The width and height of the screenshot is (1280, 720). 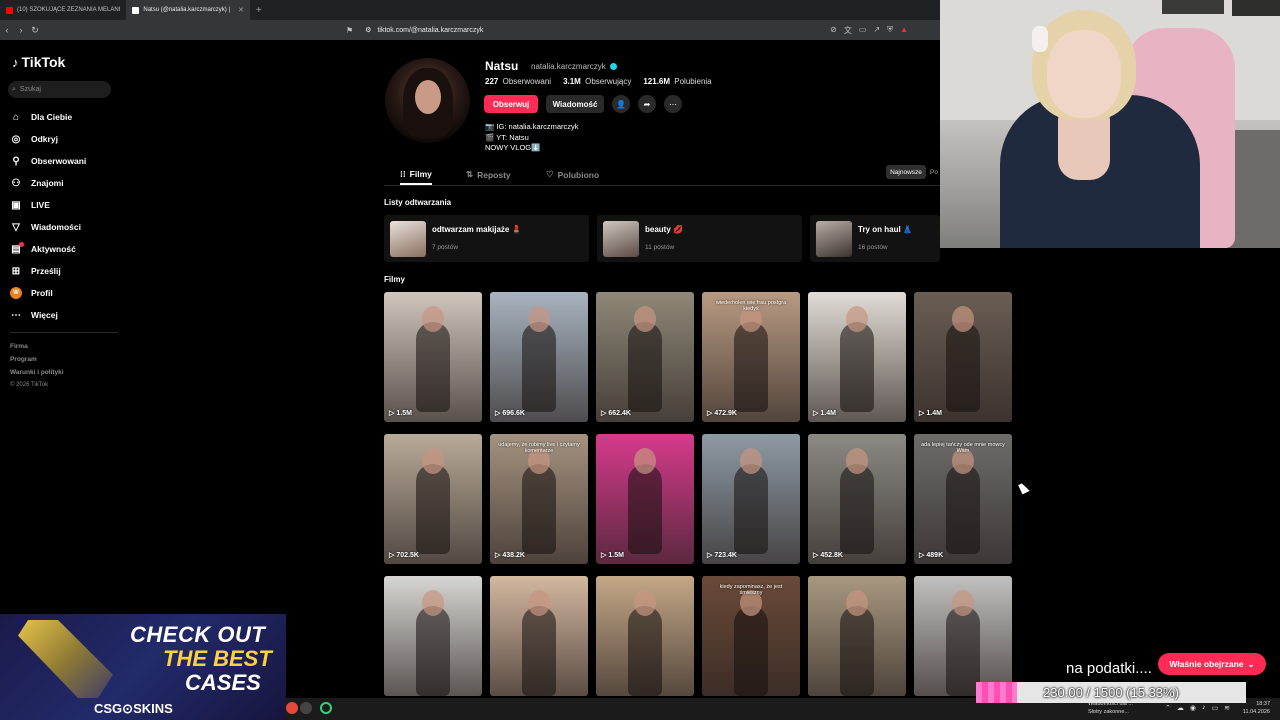 I want to click on browser-tab-tiktok: Natsu (@natalia.karczmarczyk) | ✕, so click(x=188, y=10).